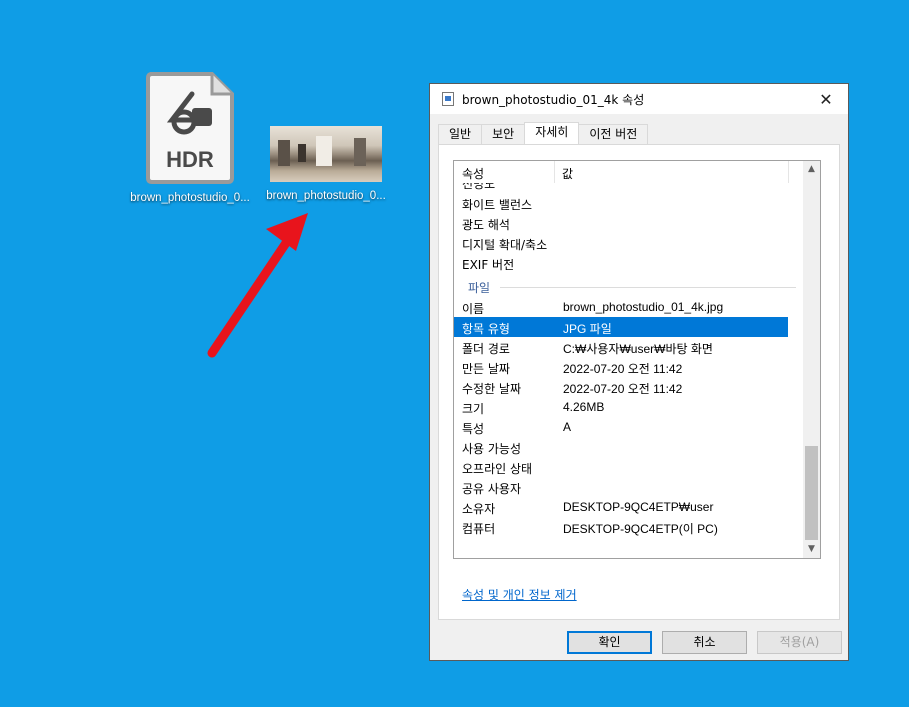  Describe the element at coordinates (811, 169) in the screenshot. I see `scroll-up-icon: ▲` at that location.